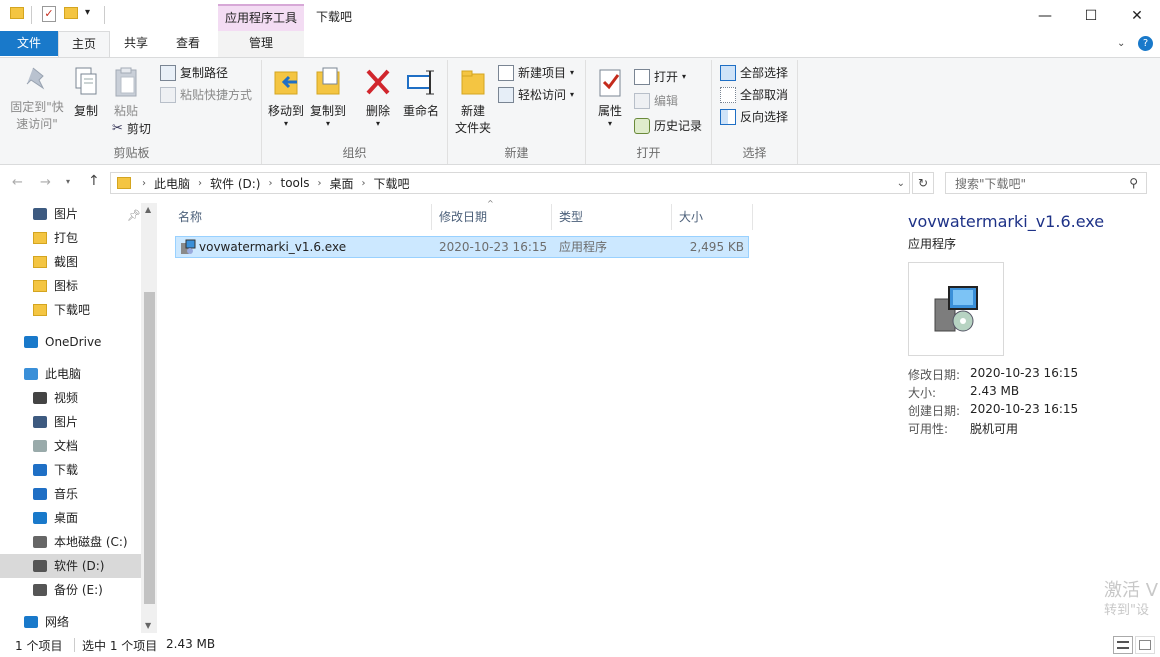 Image resolution: width=1160 pixels, height=657 pixels. What do you see at coordinates (86, 93) in the screenshot?
I see `copy-button: 复制` at bounding box center [86, 93].